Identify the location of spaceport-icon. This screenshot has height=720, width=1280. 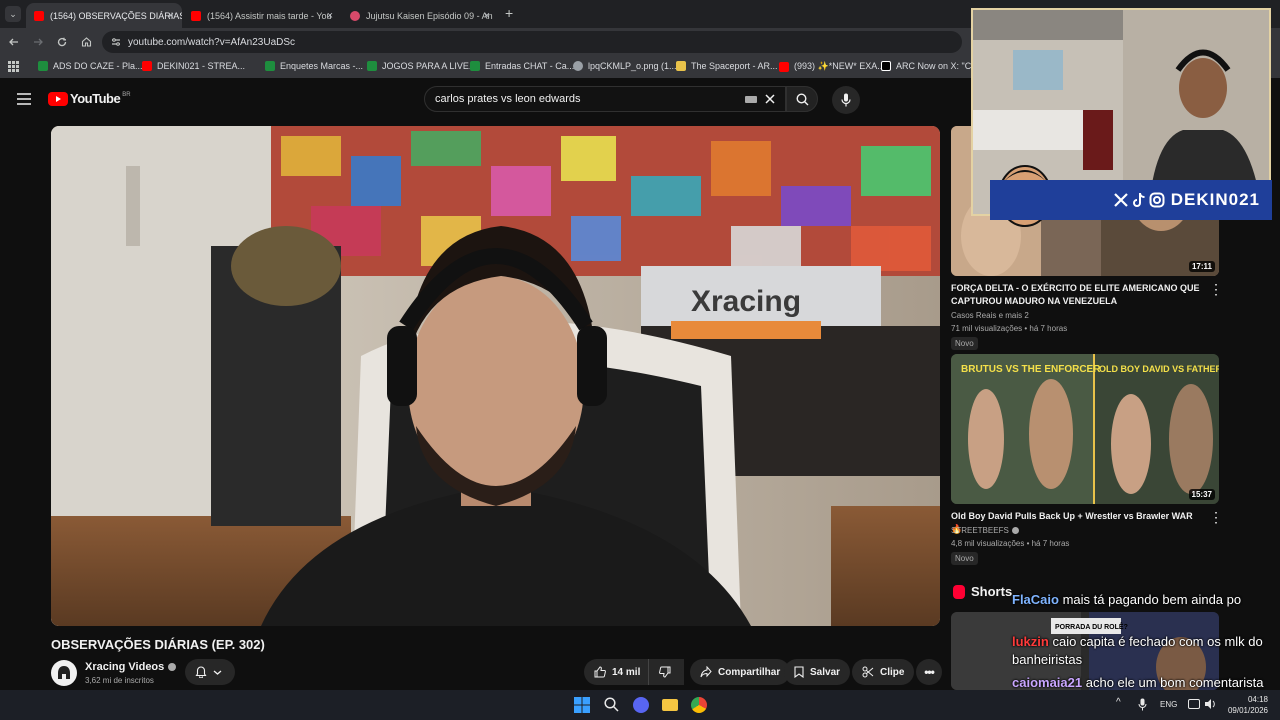
(681, 66).